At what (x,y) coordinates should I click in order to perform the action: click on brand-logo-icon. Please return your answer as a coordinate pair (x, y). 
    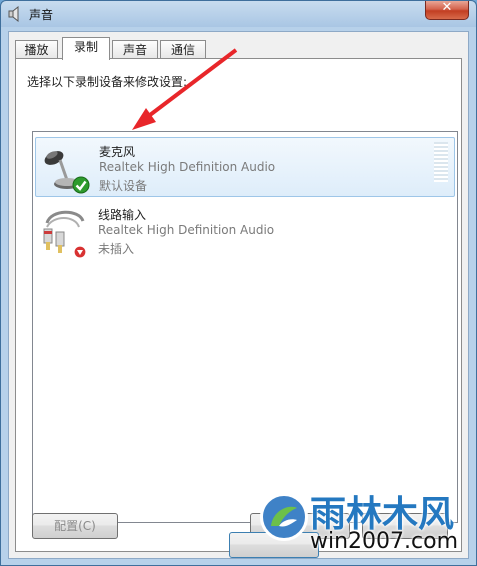
    Looking at the image, I should click on (284, 517).